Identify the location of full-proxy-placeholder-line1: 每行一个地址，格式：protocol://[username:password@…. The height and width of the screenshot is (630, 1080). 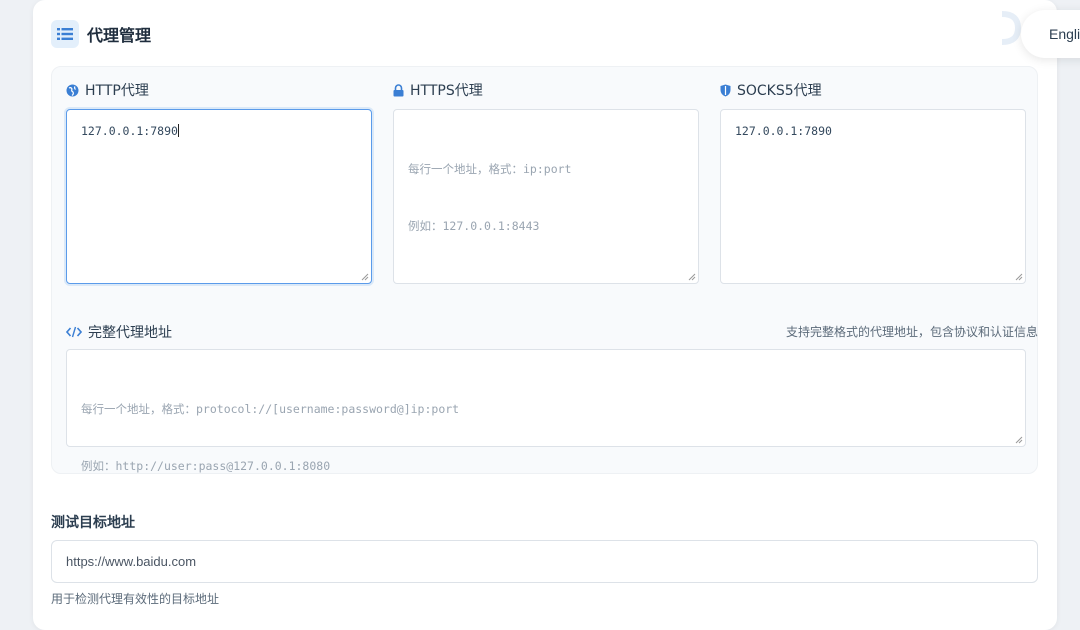
(270, 409).